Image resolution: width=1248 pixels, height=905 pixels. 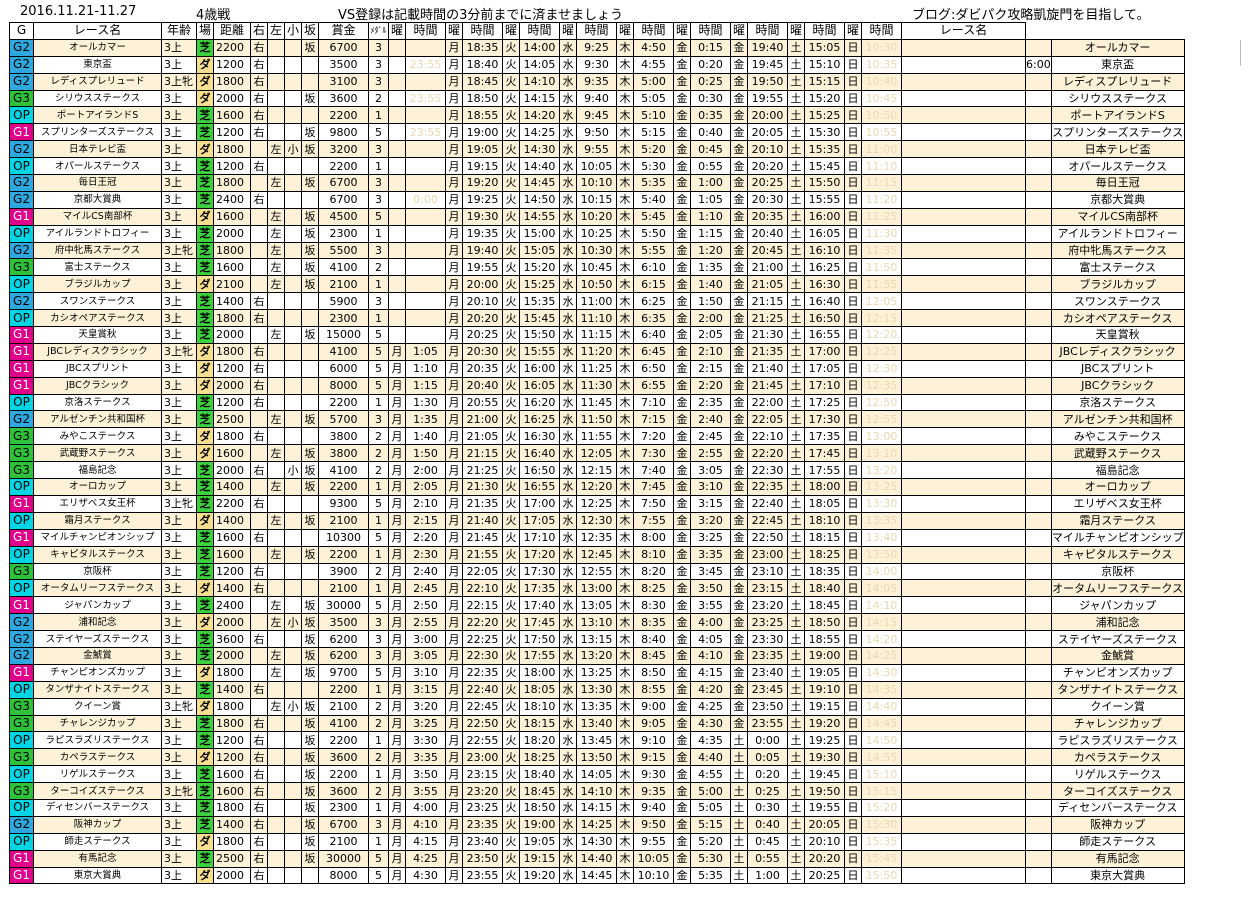 I want to click on table-cell: 6:45, so click(x=653, y=351).